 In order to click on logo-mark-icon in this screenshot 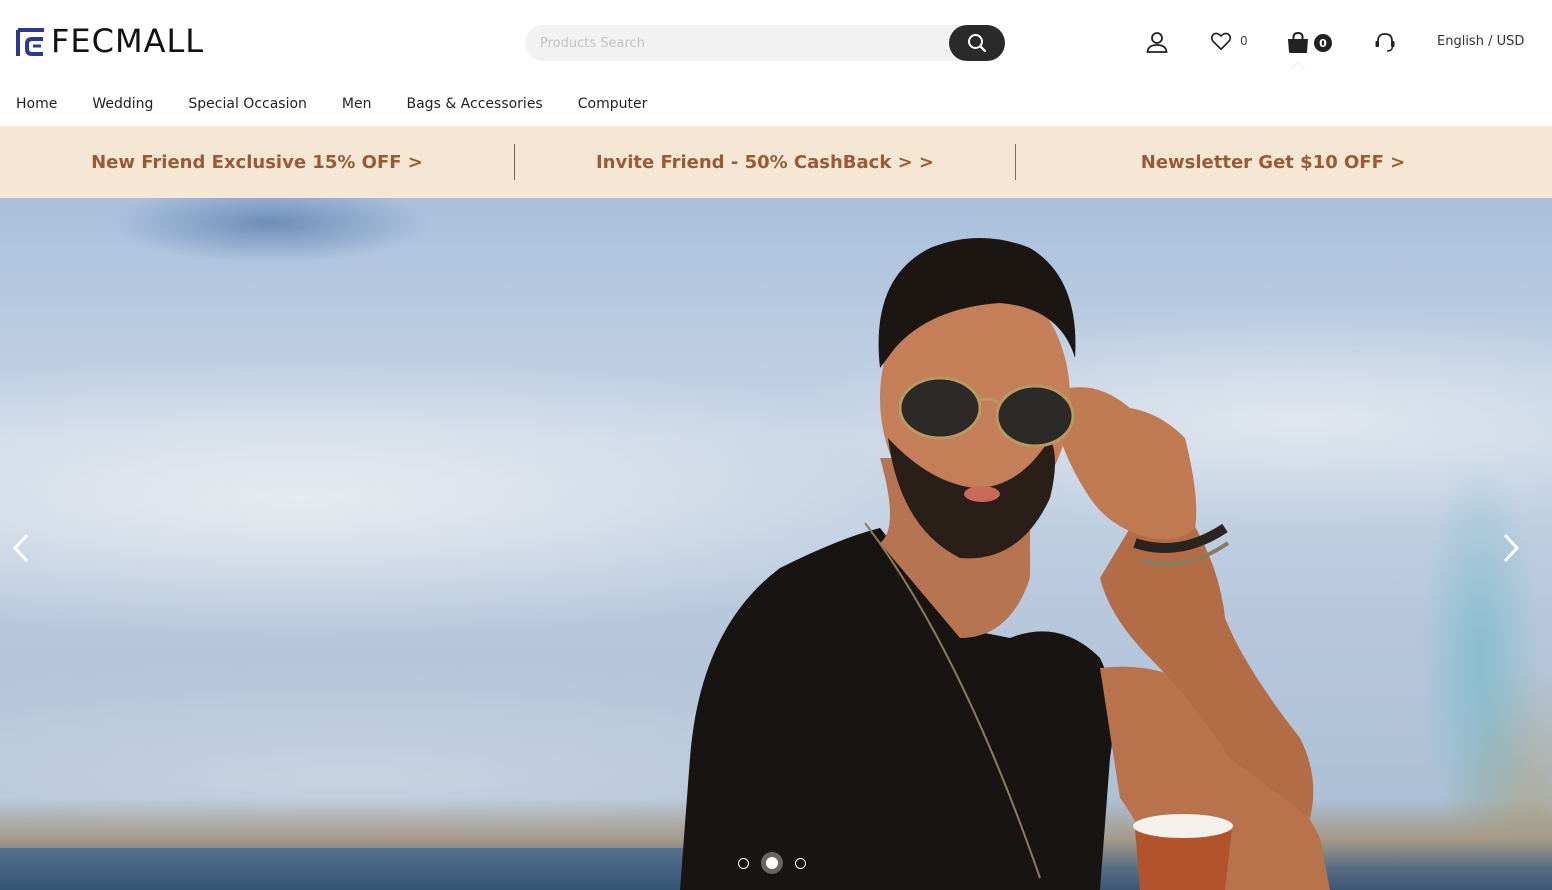, I will do `click(30, 42)`.